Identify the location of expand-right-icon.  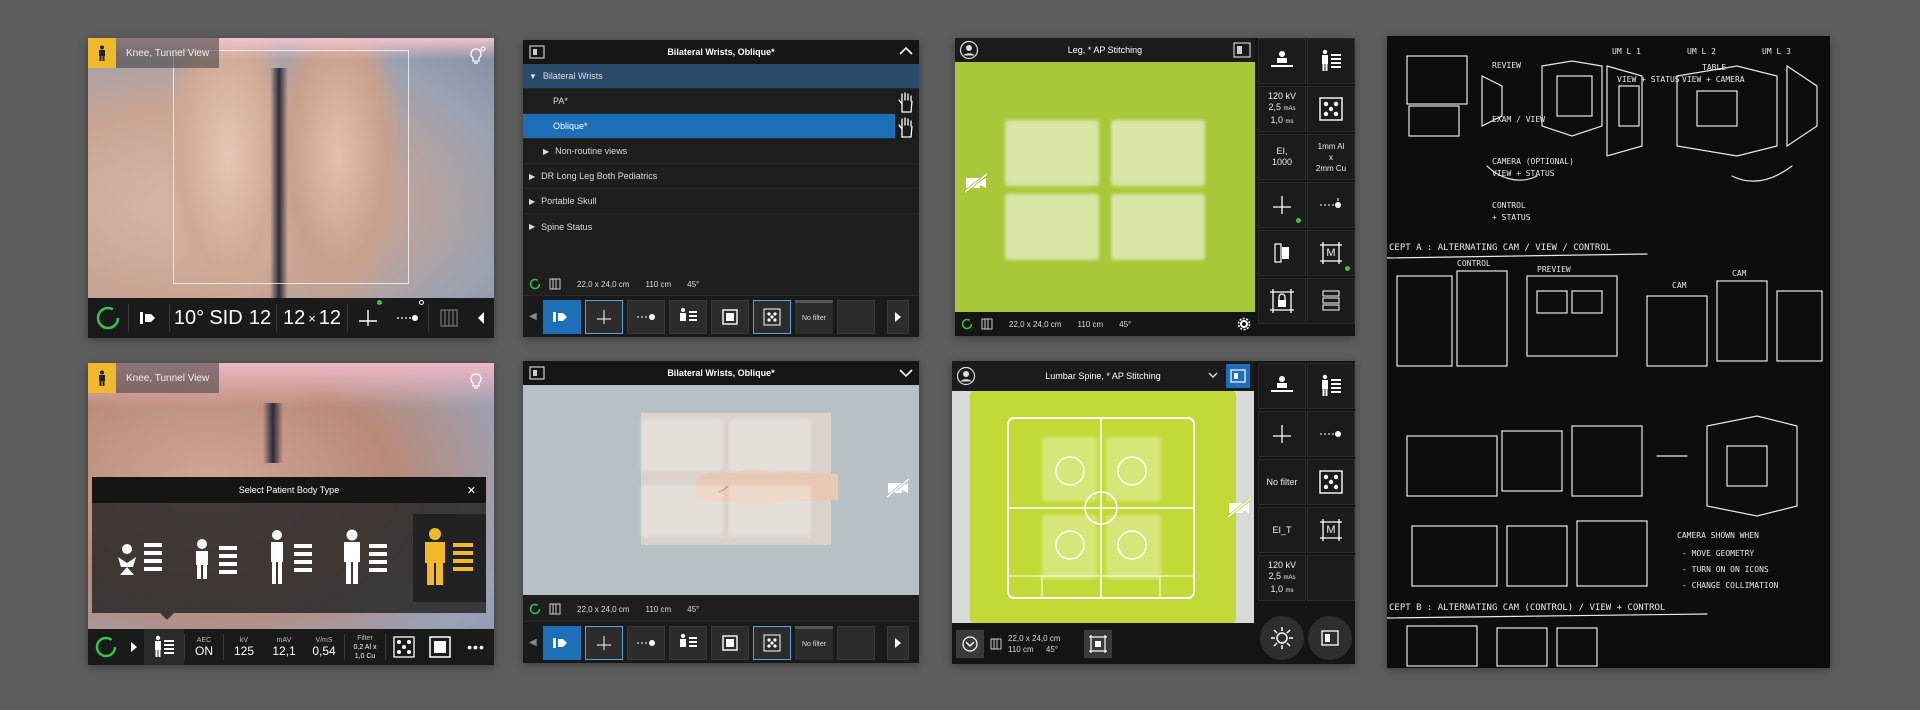
(134, 647).